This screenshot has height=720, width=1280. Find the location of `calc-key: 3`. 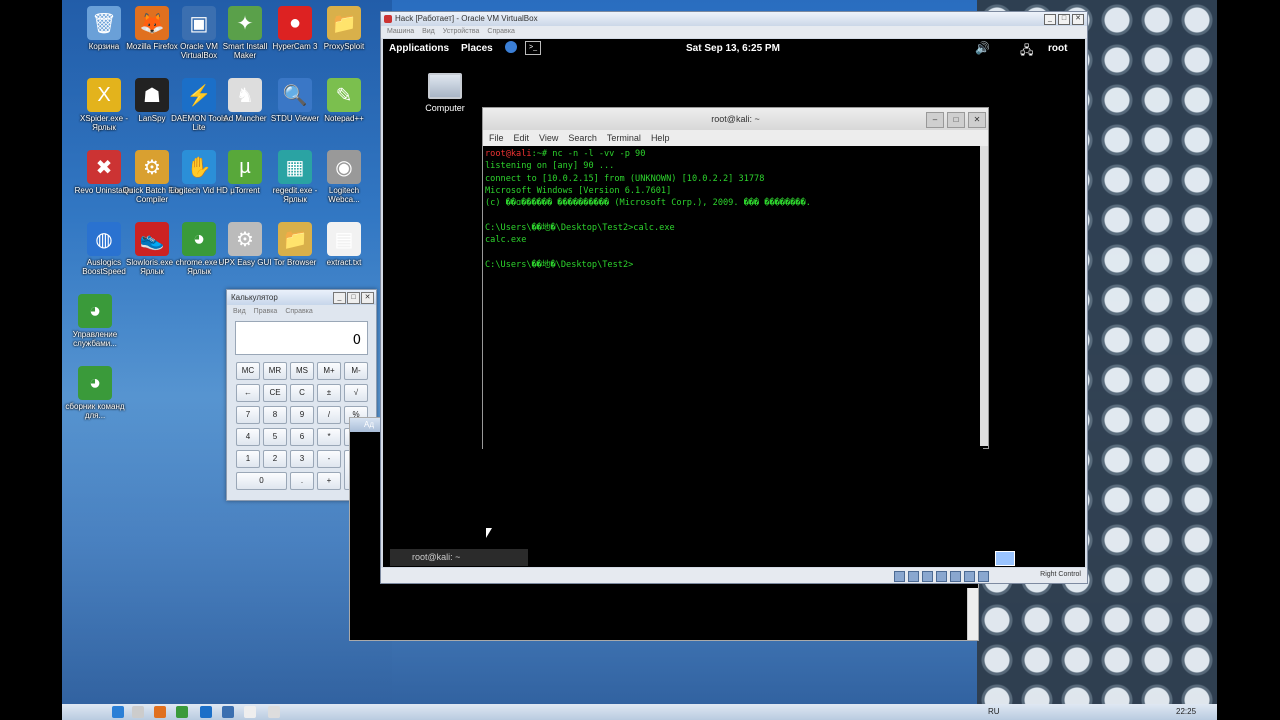

calc-key: 3 is located at coordinates (302, 459).